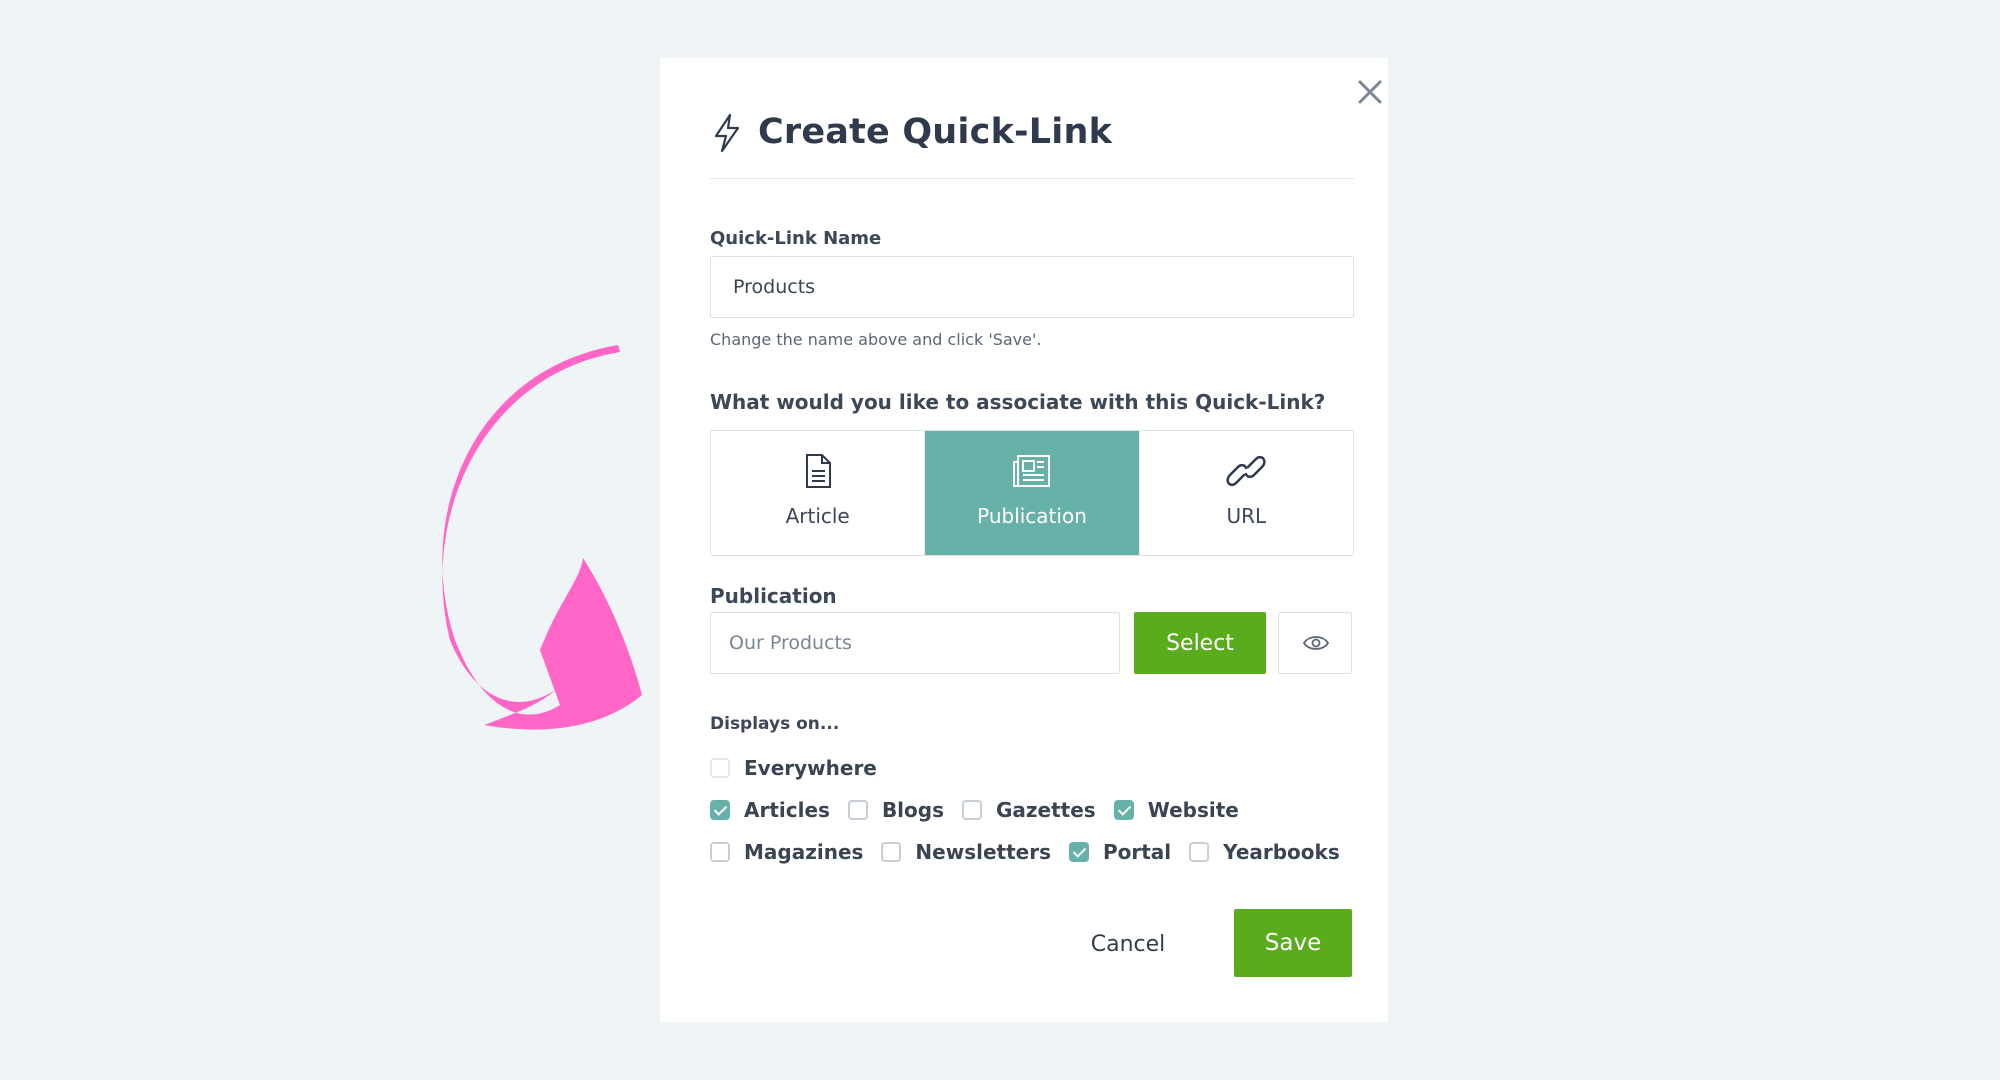 The height and width of the screenshot is (1080, 2000). What do you see at coordinates (1128, 944) in the screenshot?
I see `cancel-button: Cancel` at bounding box center [1128, 944].